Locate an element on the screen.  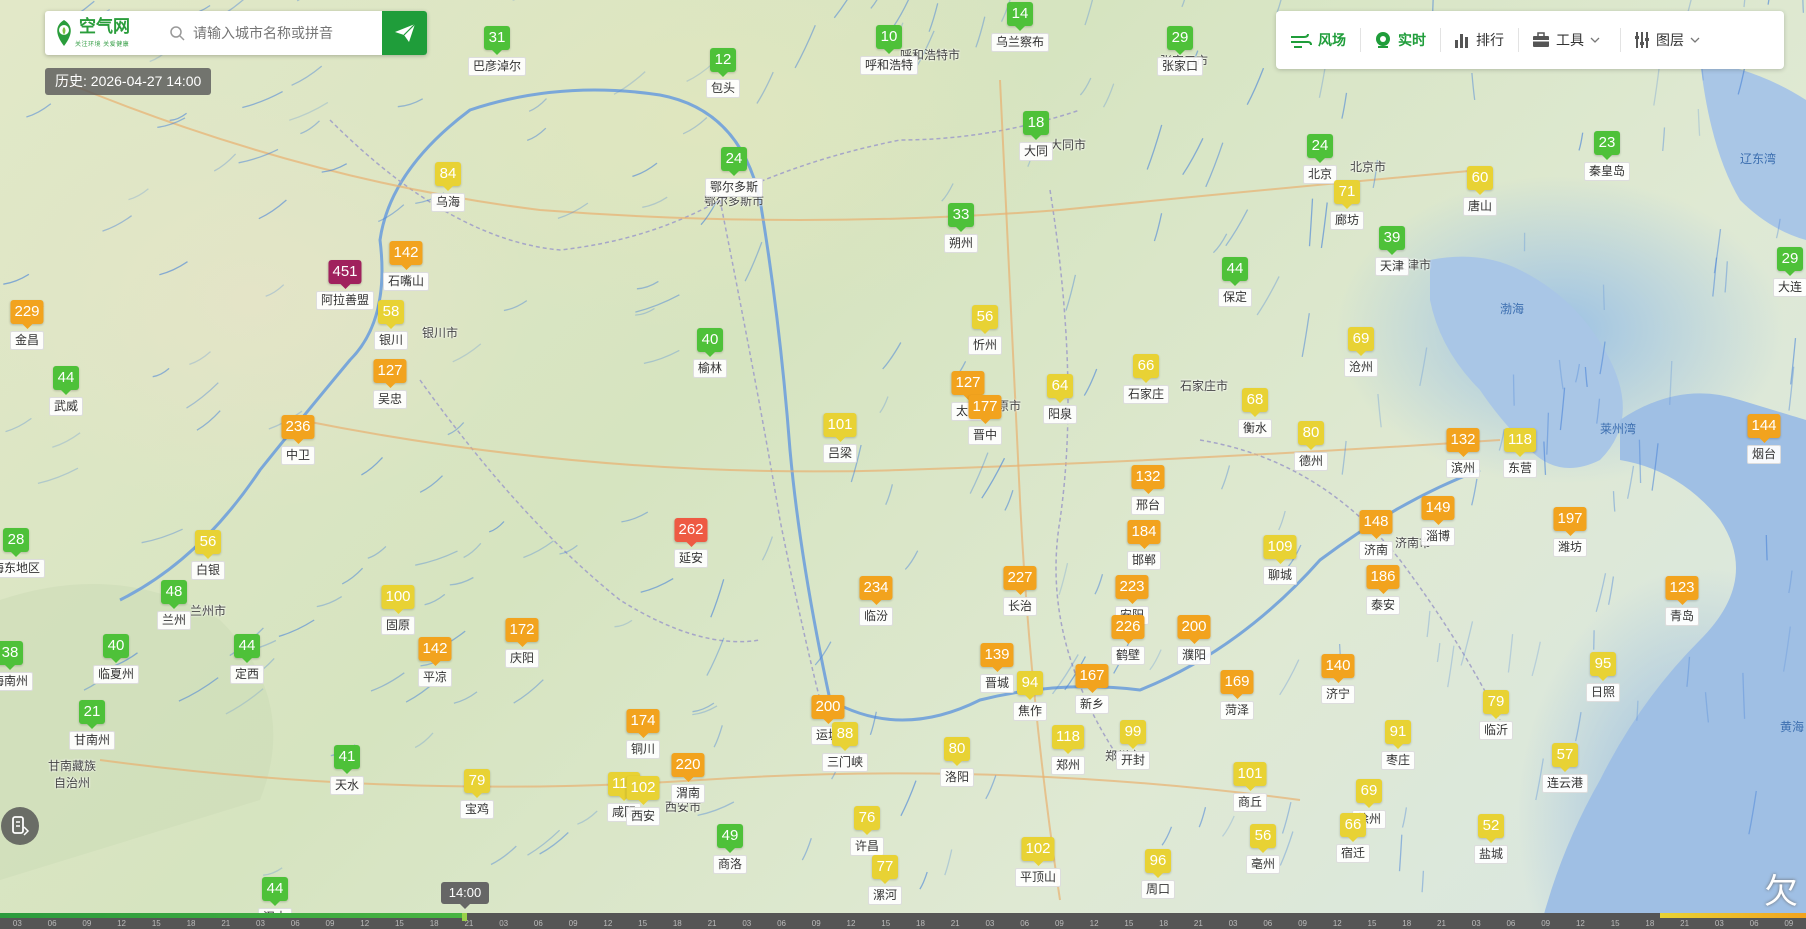
aqi-marker: 33 is located at coordinates (961, 217).